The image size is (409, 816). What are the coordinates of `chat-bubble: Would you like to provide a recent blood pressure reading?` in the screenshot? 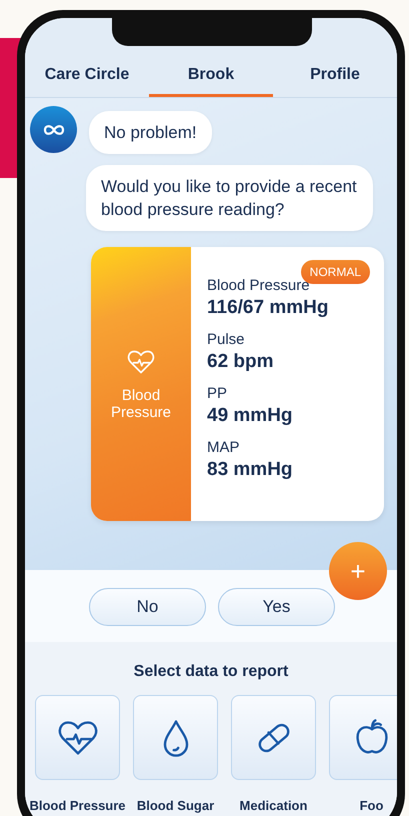 It's located at (229, 198).